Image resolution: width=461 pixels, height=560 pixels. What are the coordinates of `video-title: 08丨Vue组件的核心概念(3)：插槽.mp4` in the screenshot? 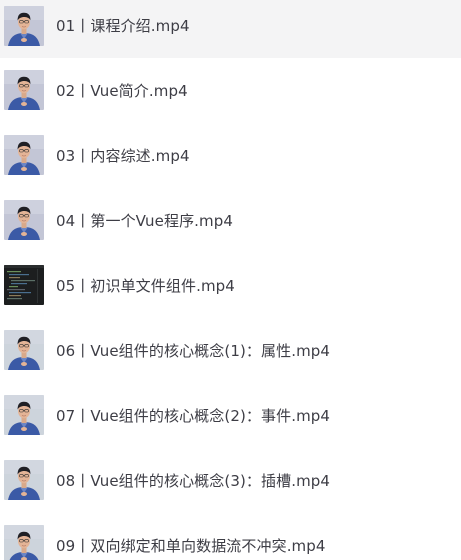 It's located at (193, 480).